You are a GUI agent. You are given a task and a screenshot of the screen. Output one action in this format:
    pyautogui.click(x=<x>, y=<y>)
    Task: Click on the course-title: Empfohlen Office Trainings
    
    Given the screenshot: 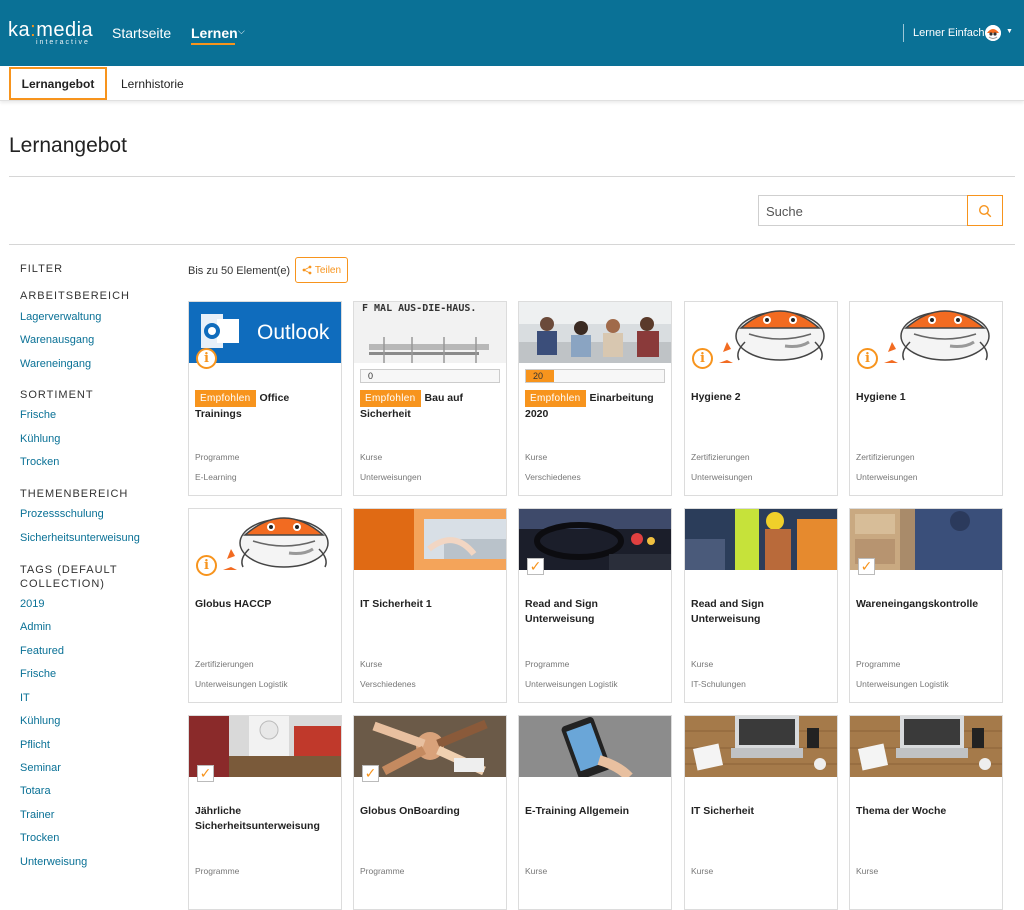 What is the action you would take?
    pyautogui.click(x=266, y=406)
    